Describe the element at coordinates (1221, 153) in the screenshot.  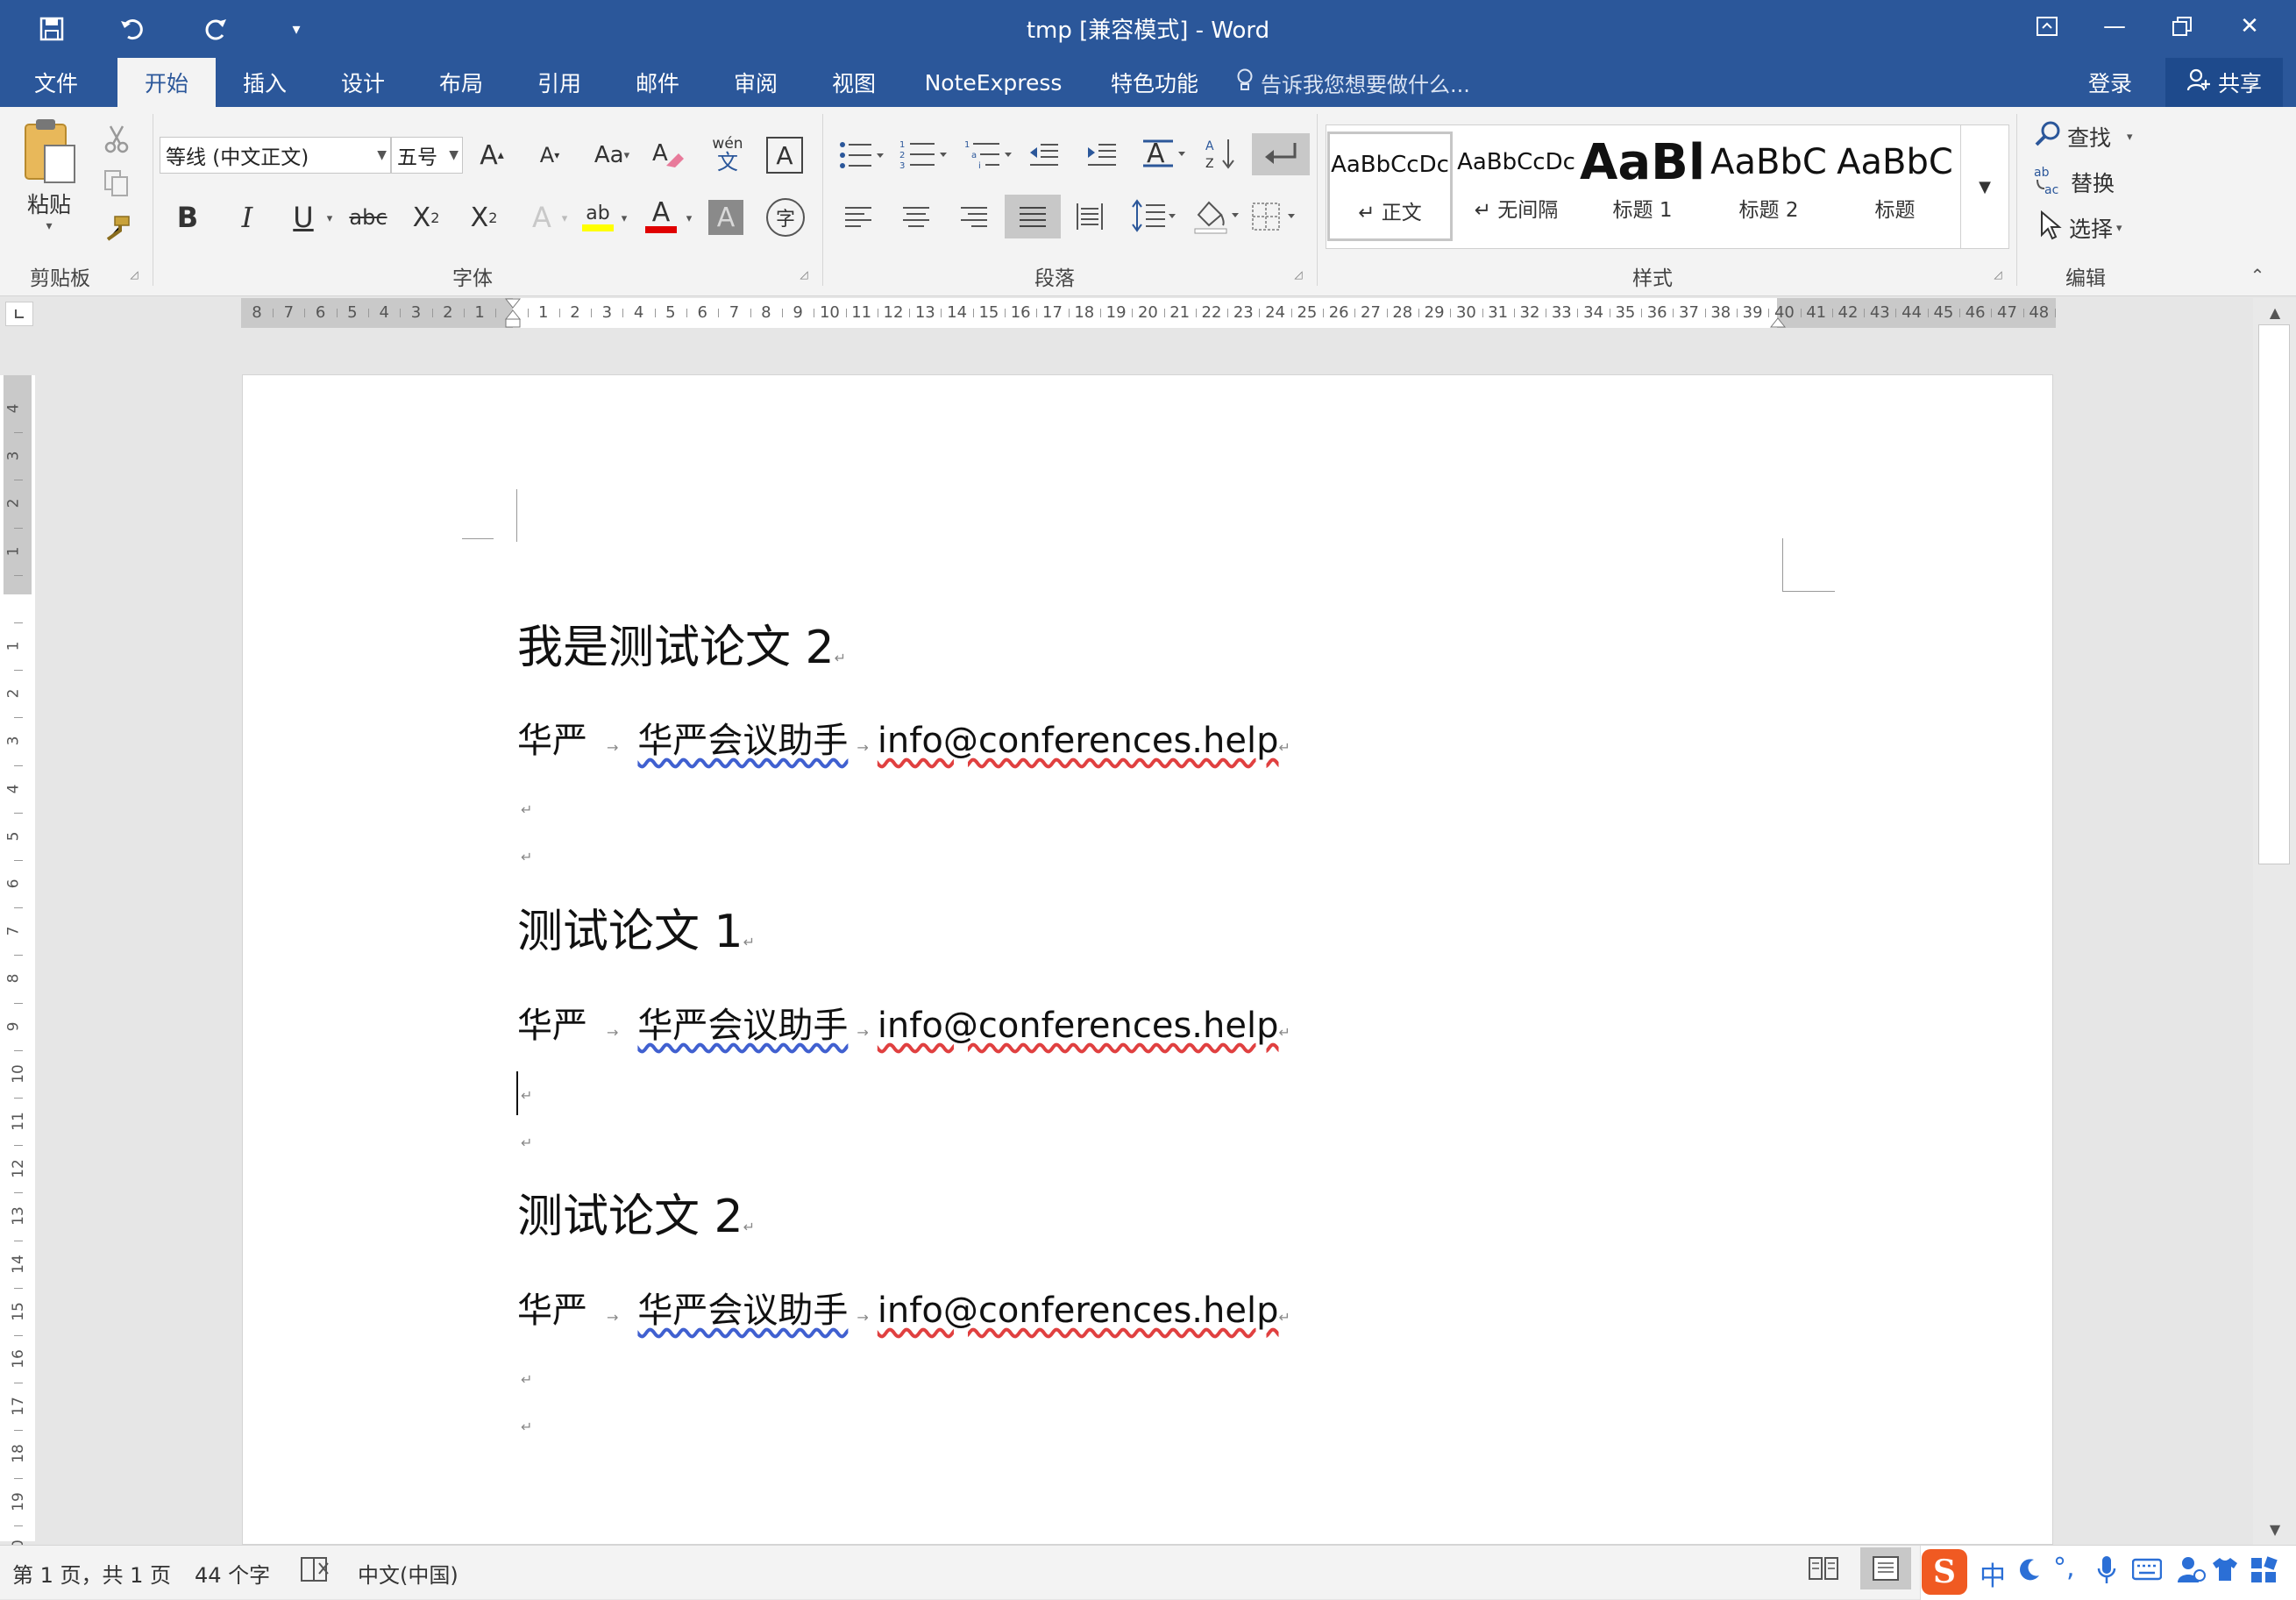
I see `sort-icon: AZ` at that location.